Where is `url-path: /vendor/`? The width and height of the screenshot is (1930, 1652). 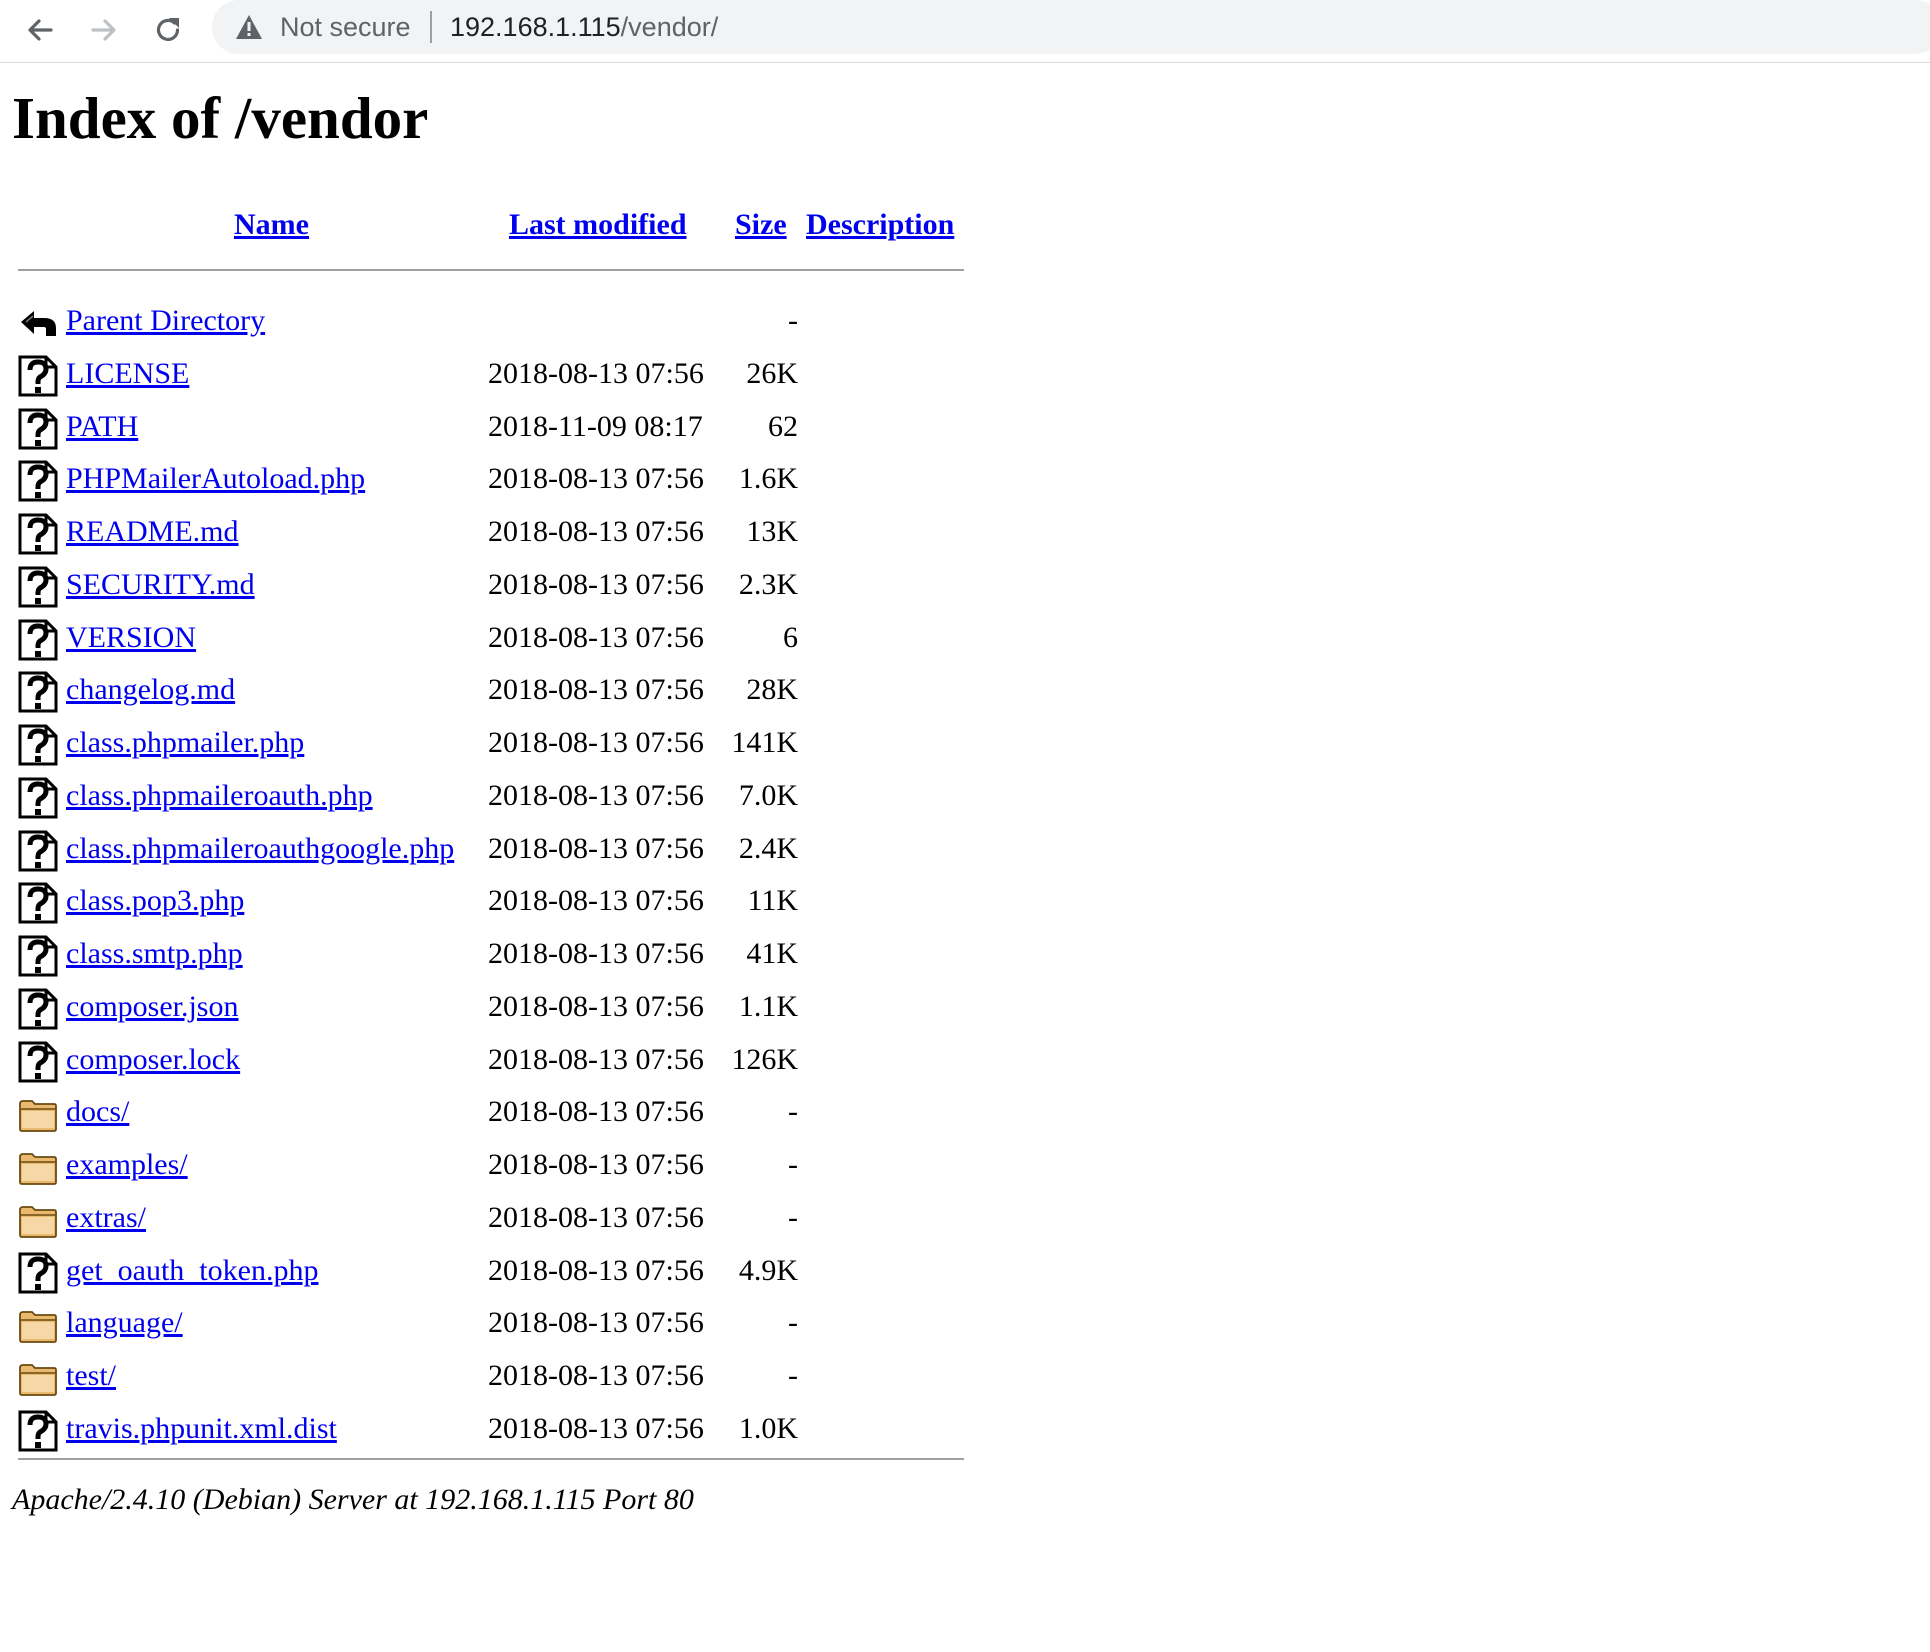
url-path: /vendor/ is located at coordinates (669, 27).